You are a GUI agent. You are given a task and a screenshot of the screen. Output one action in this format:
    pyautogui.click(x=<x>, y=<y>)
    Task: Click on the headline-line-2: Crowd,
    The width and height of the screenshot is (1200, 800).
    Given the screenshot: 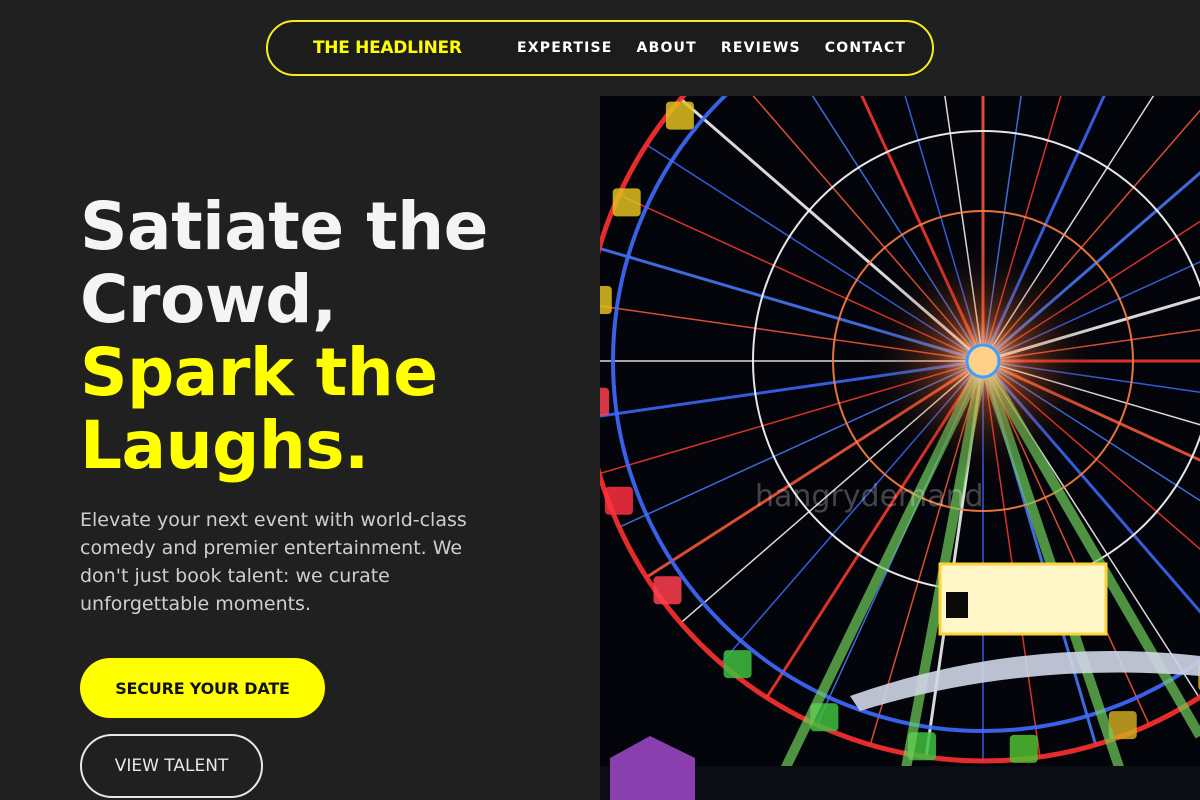 What is the action you would take?
    pyautogui.click(x=208, y=299)
    